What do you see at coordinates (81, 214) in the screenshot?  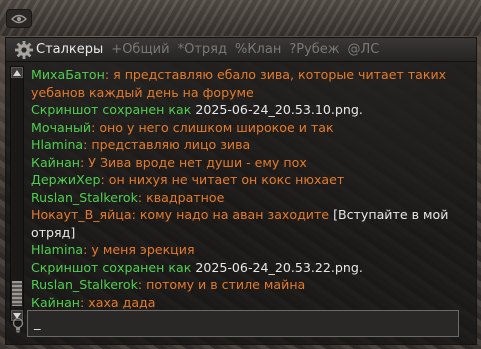 I see `message-nick: Нокаут_В_яйца` at bounding box center [81, 214].